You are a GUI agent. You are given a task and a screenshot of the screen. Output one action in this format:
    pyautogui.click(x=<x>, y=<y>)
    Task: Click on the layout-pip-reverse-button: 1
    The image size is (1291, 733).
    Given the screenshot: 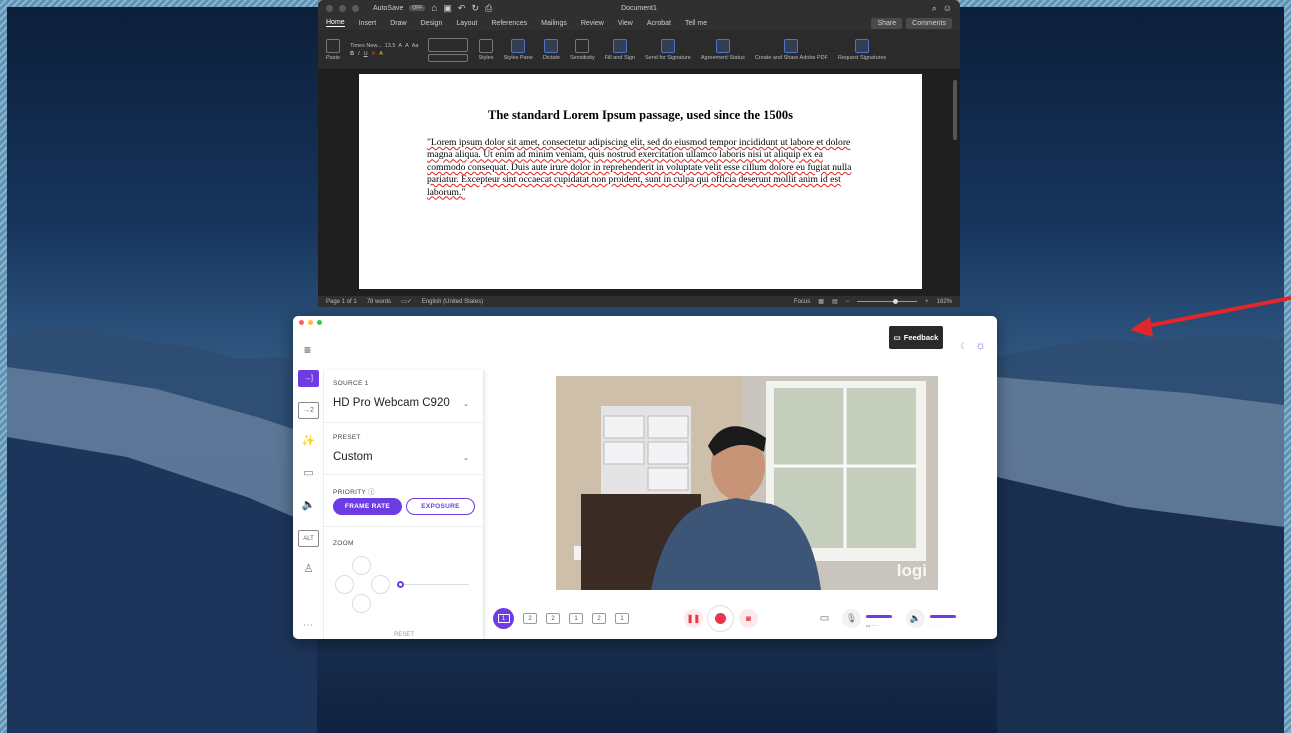 What is the action you would take?
    pyautogui.click(x=576, y=618)
    